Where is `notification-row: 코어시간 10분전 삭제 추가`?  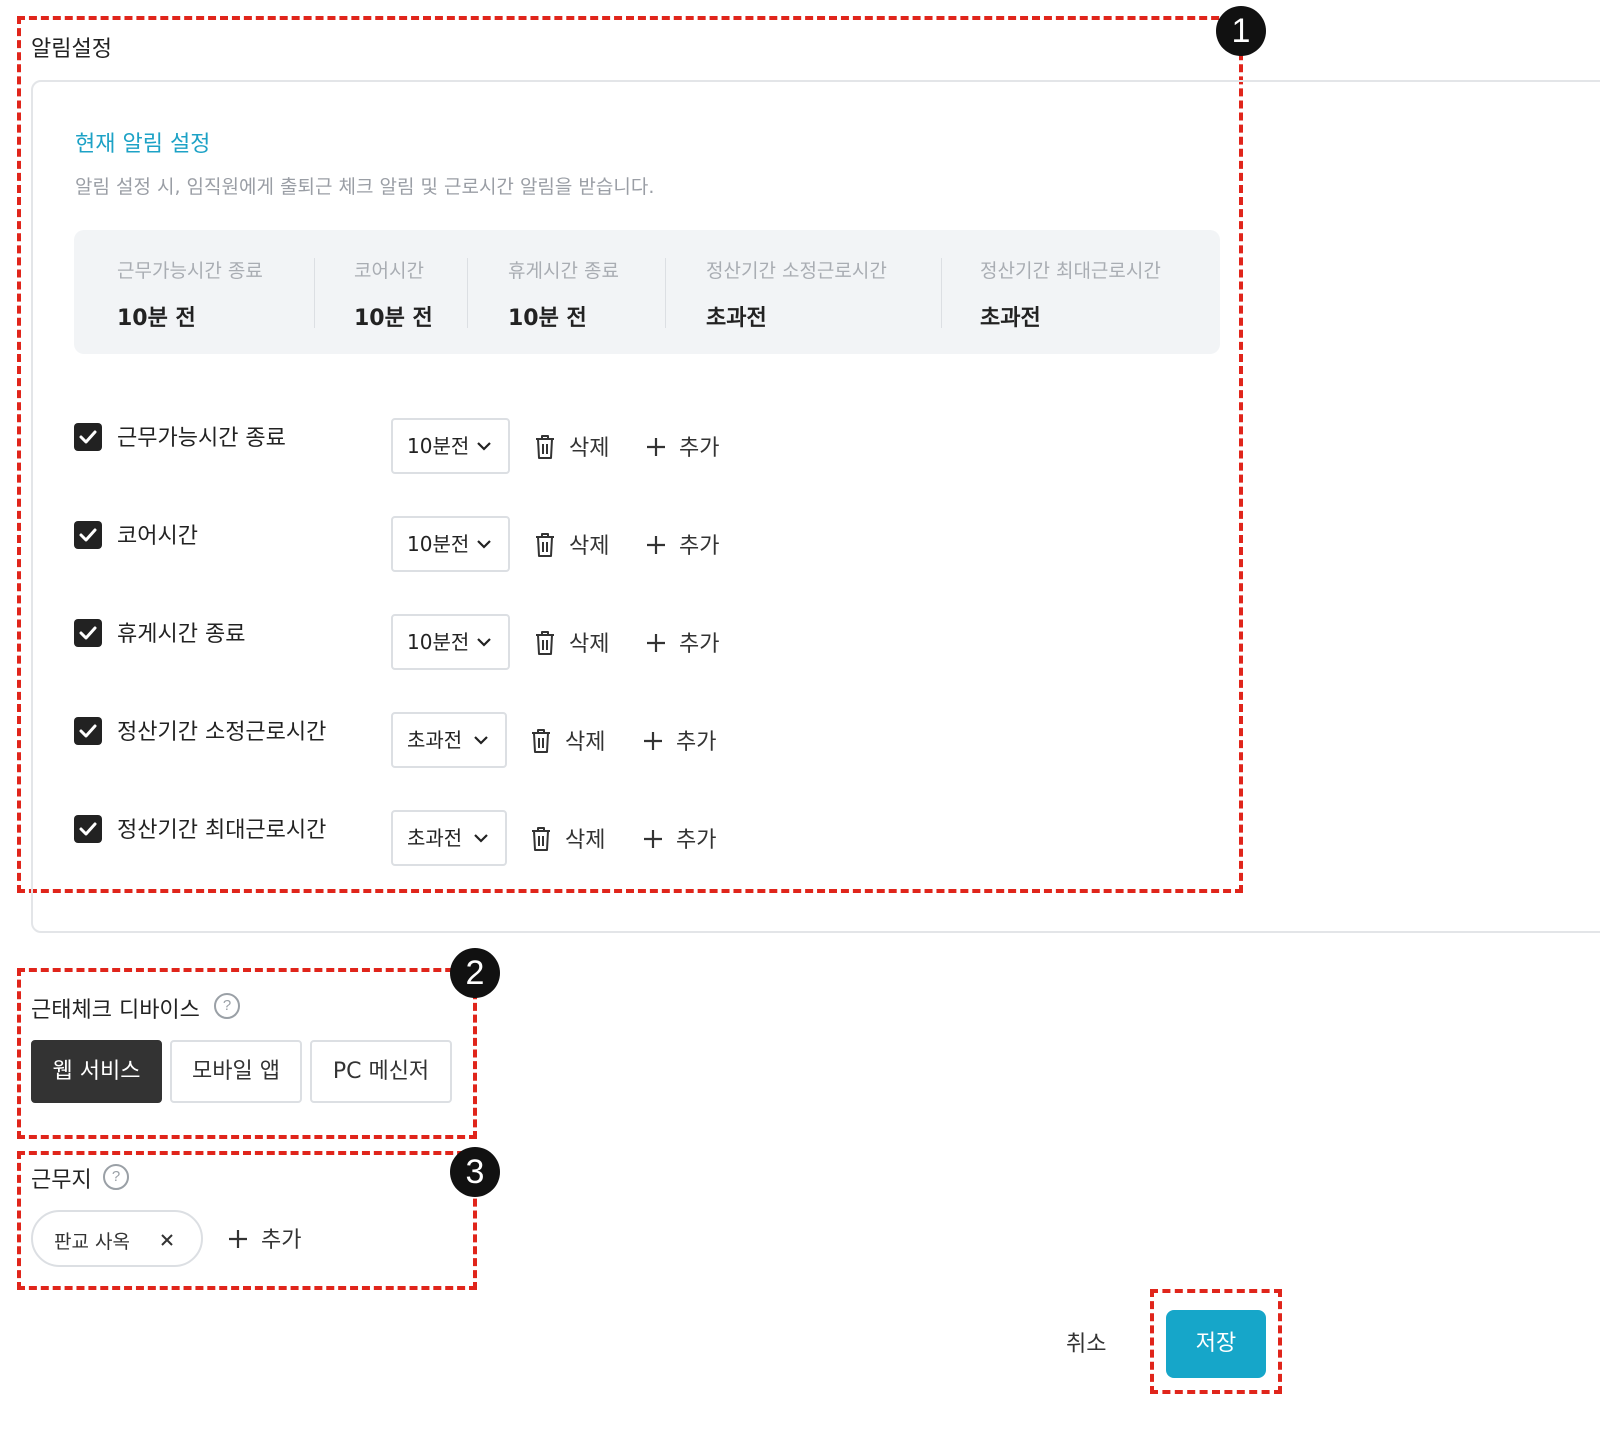
notification-row: 코어시간 10분전 삭제 추가 is located at coordinates (424, 545).